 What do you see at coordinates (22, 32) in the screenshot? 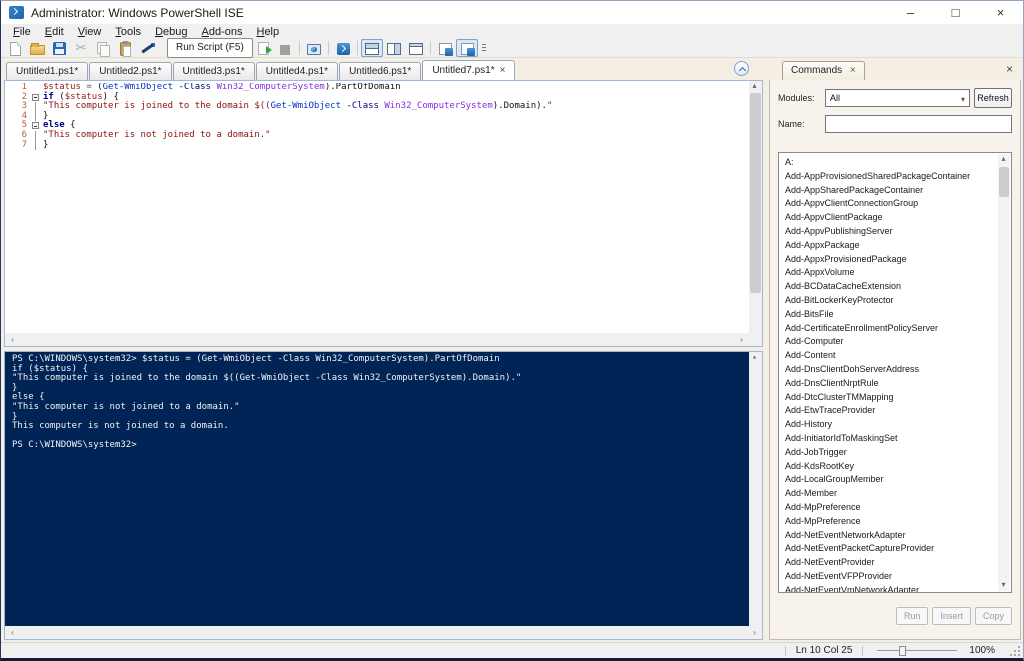
I see `menu-file: File` at bounding box center [22, 32].